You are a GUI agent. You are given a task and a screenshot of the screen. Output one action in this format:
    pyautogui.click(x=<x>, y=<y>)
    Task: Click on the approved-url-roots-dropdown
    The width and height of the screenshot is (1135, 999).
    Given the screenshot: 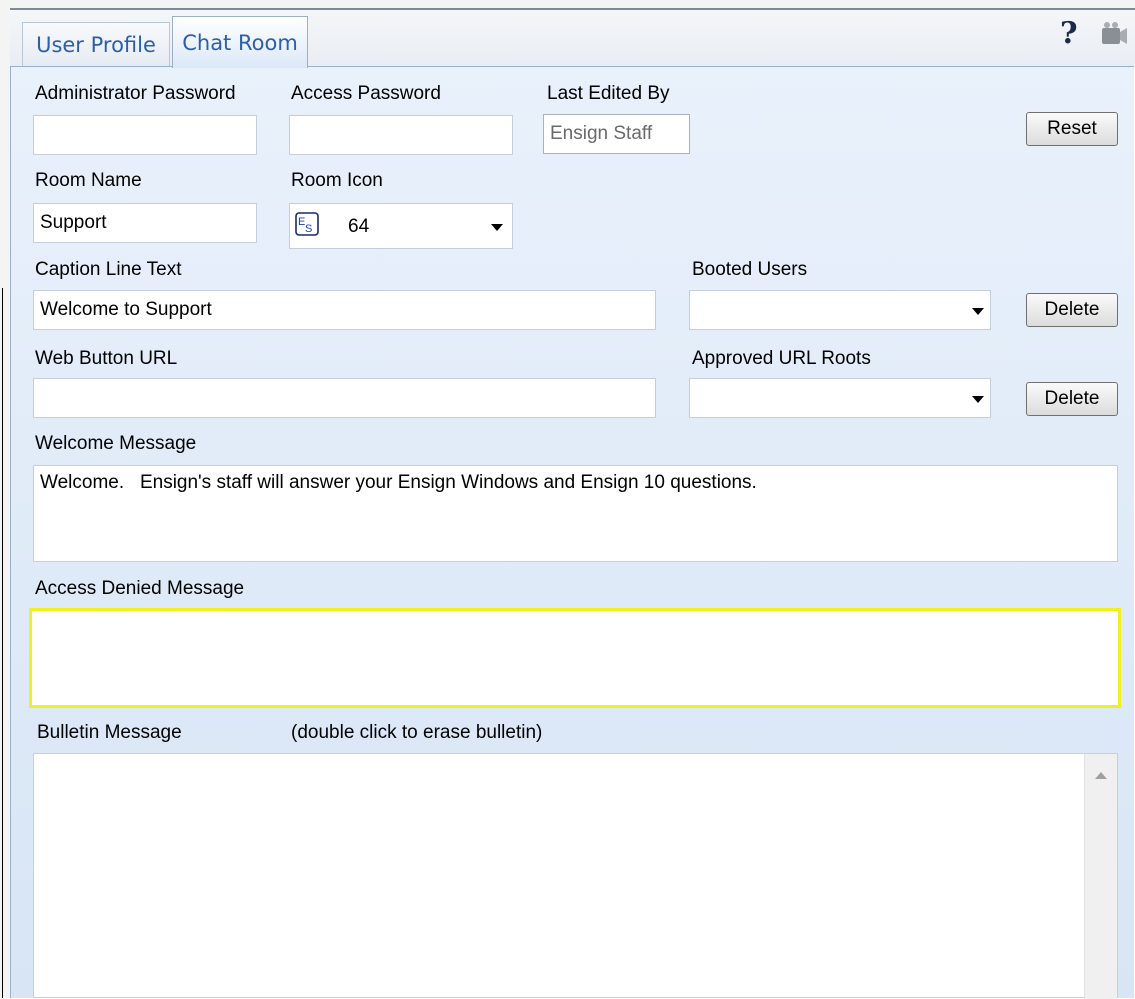 What is the action you would take?
    pyautogui.click(x=840, y=398)
    